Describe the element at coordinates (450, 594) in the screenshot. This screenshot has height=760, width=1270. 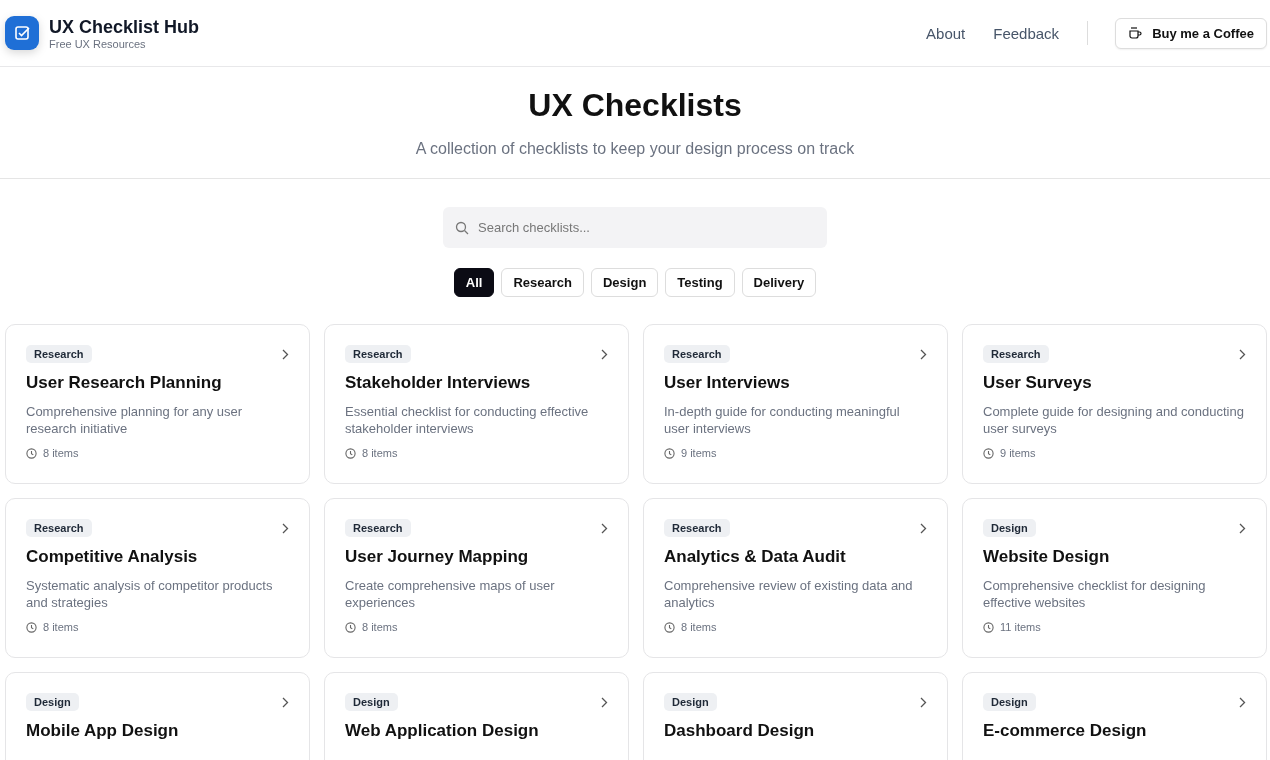
I see `card-description: Create comprehensive maps of user experiences` at that location.